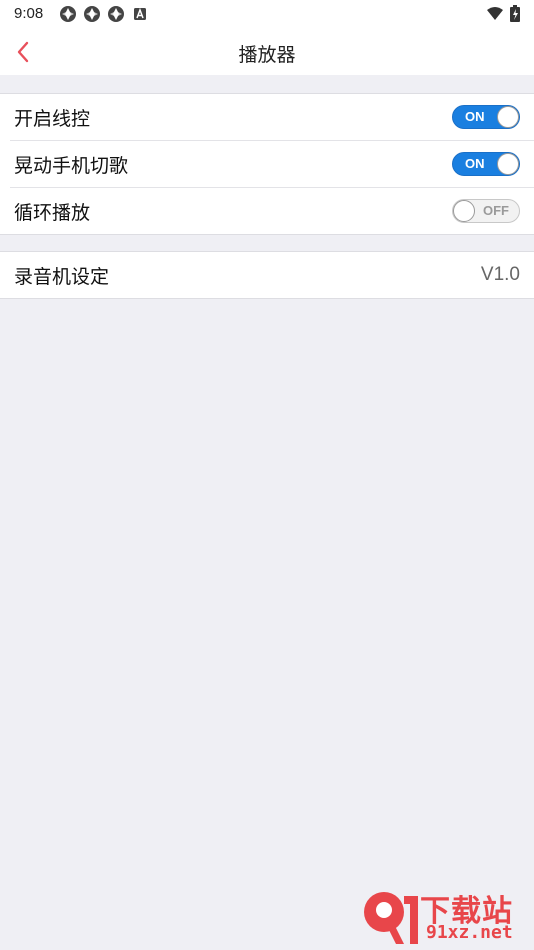 The height and width of the screenshot is (950, 534). I want to click on settings-row-loop-play: 循环播放 OFF, so click(272, 211).